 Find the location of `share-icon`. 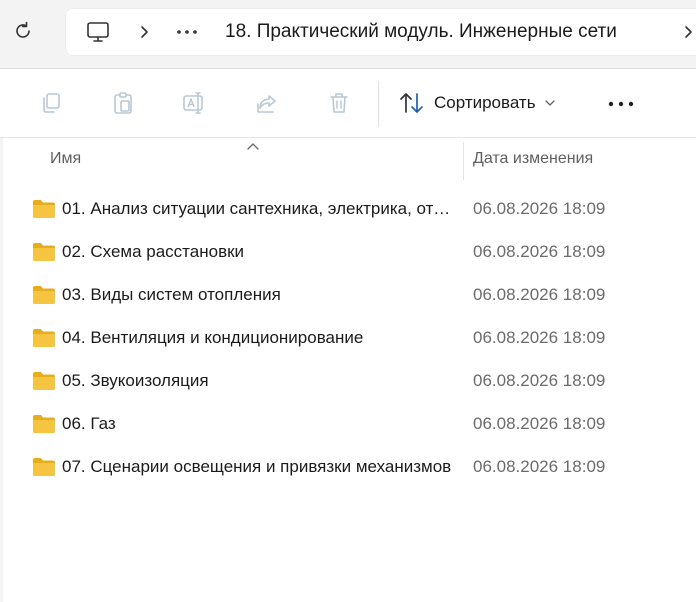

share-icon is located at coordinates (266, 104).